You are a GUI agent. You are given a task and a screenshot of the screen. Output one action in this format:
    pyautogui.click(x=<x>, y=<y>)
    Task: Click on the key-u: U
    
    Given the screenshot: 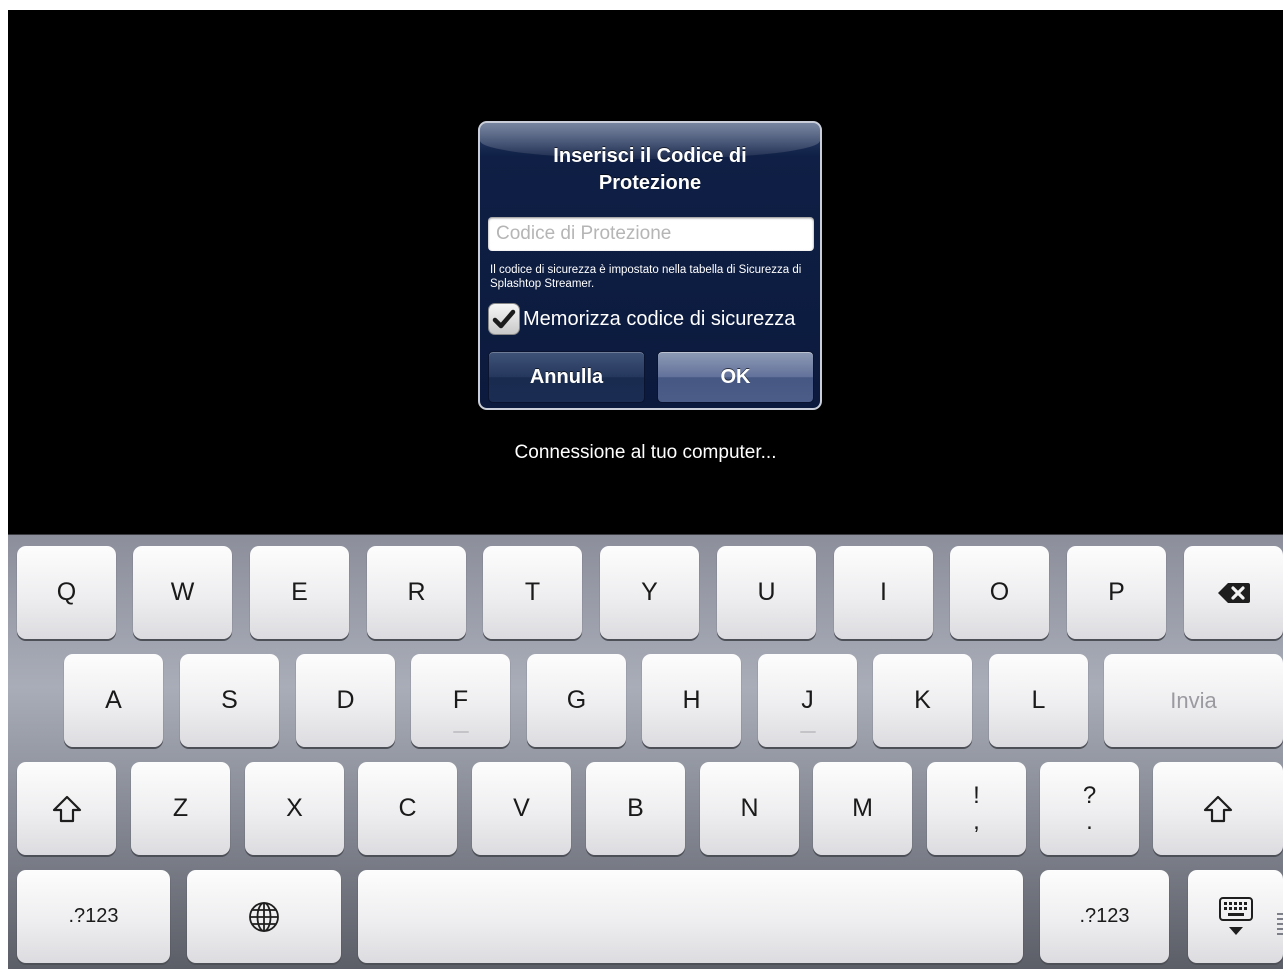 What is the action you would take?
    pyautogui.click(x=766, y=592)
    